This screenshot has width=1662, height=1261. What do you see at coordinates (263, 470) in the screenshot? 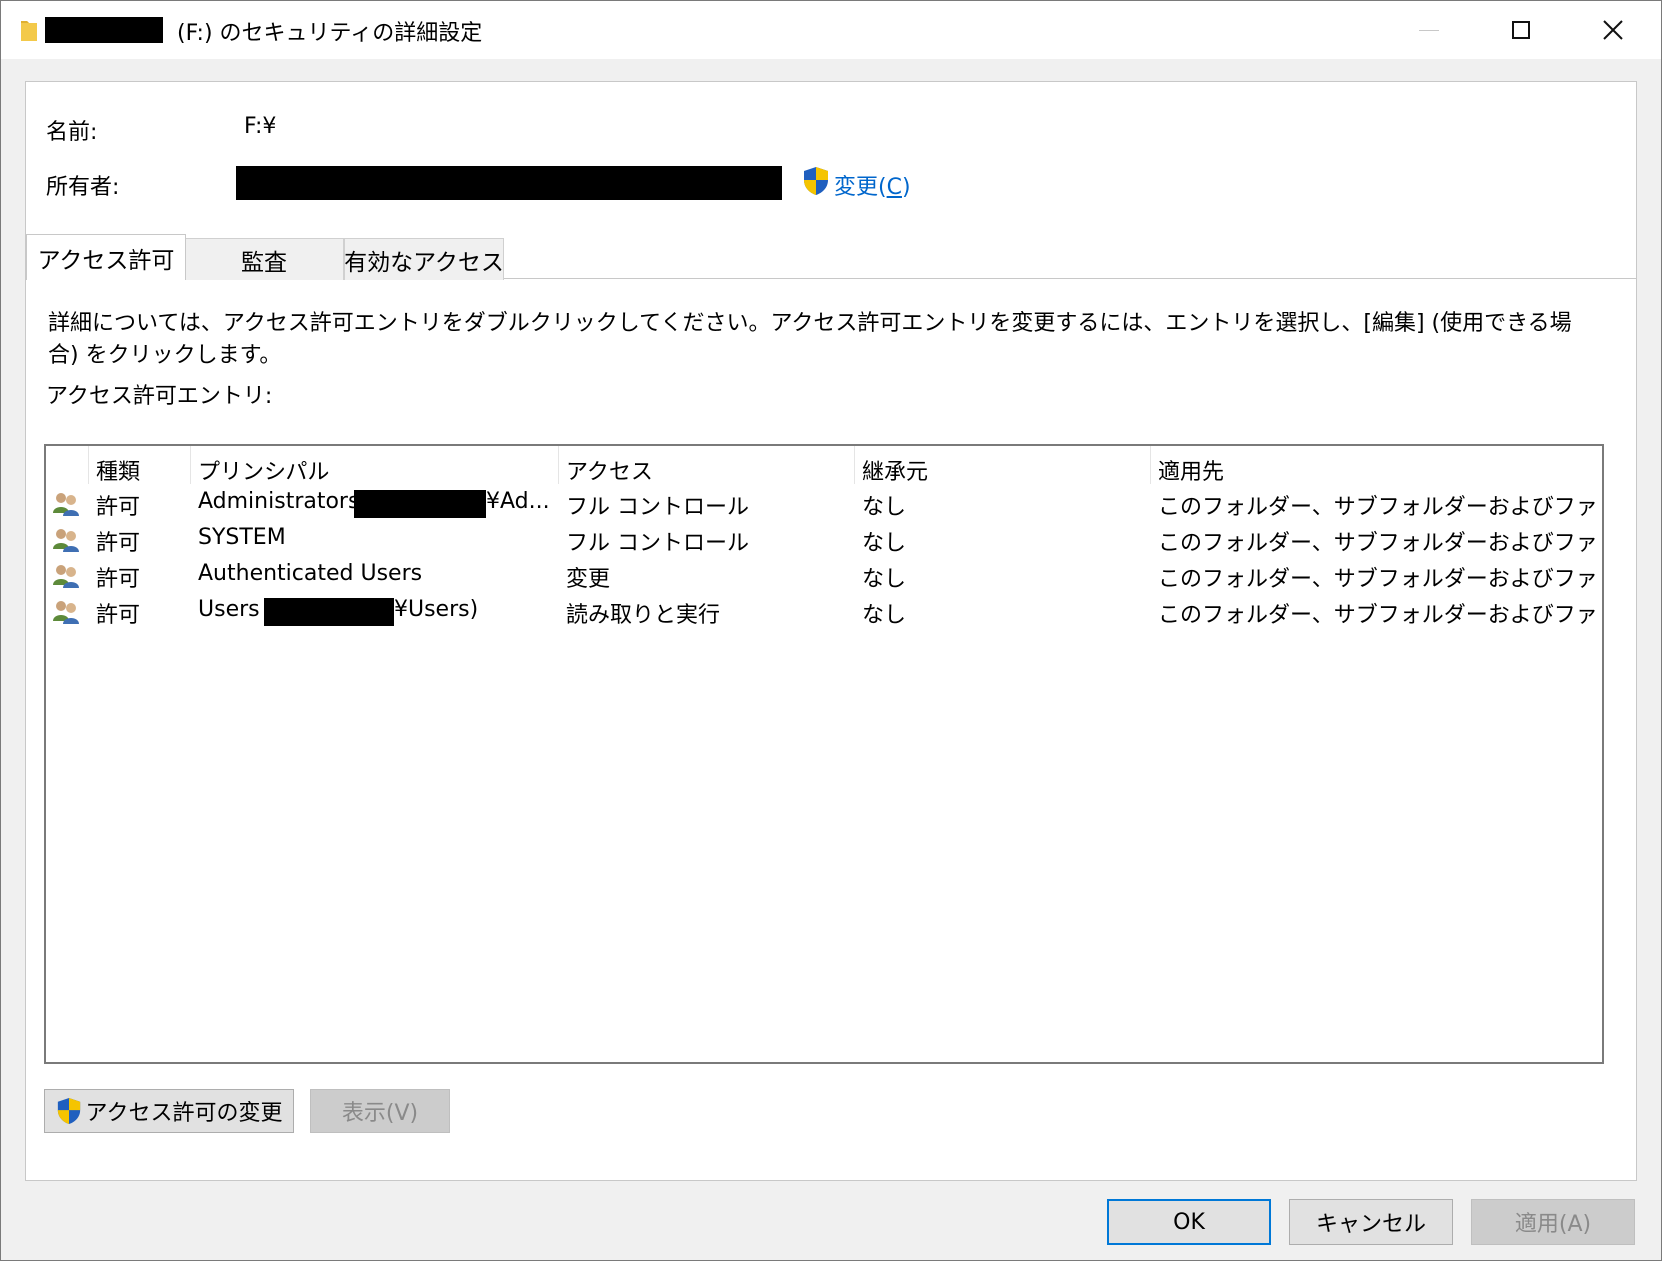
I see `column-header-principal: プリンシパル` at bounding box center [263, 470].